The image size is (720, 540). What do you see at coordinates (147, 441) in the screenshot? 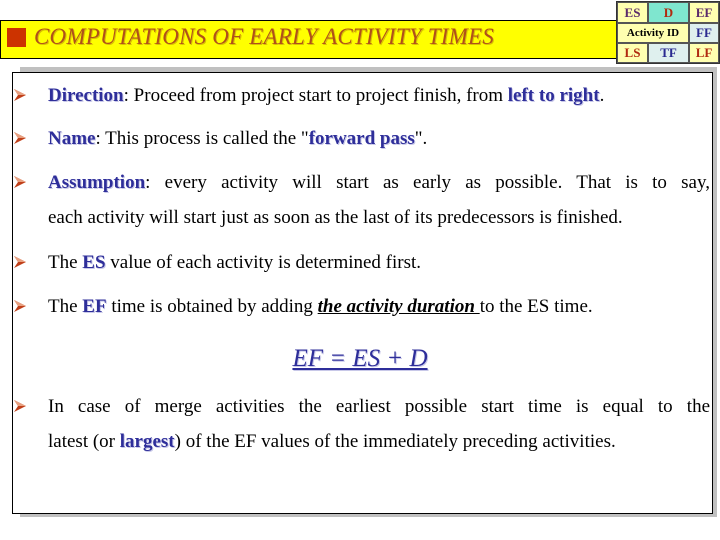
I see `keyword-largest: largest` at bounding box center [147, 441].